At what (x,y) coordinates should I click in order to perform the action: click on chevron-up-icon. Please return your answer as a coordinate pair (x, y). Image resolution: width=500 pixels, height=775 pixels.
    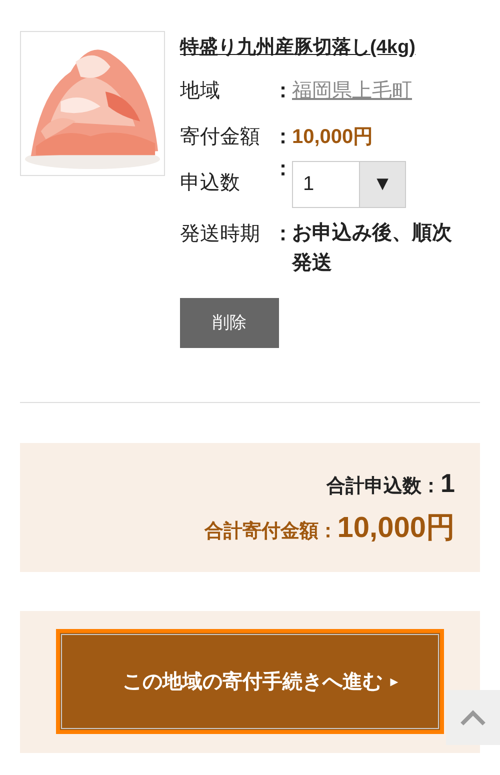
    Looking at the image, I should click on (473, 718).